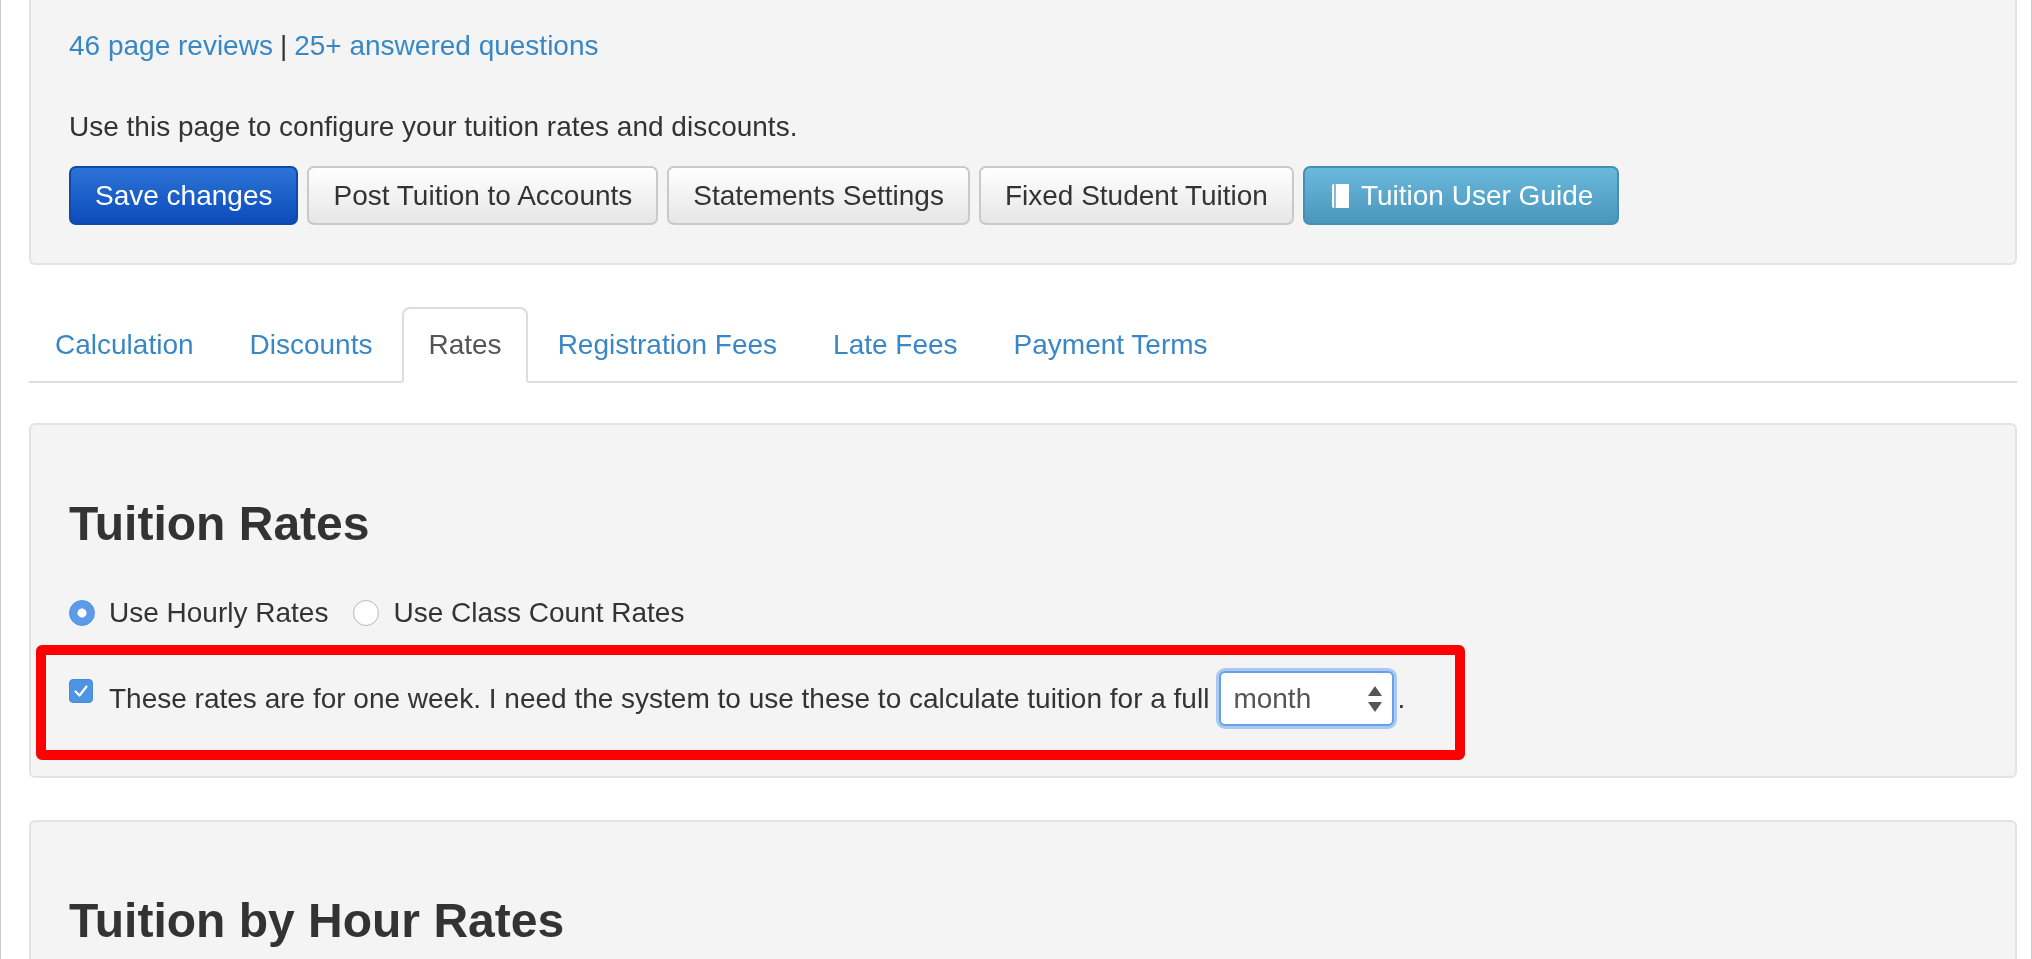 This screenshot has height=959, width=2032. I want to click on checkmark-icon, so click(81, 690).